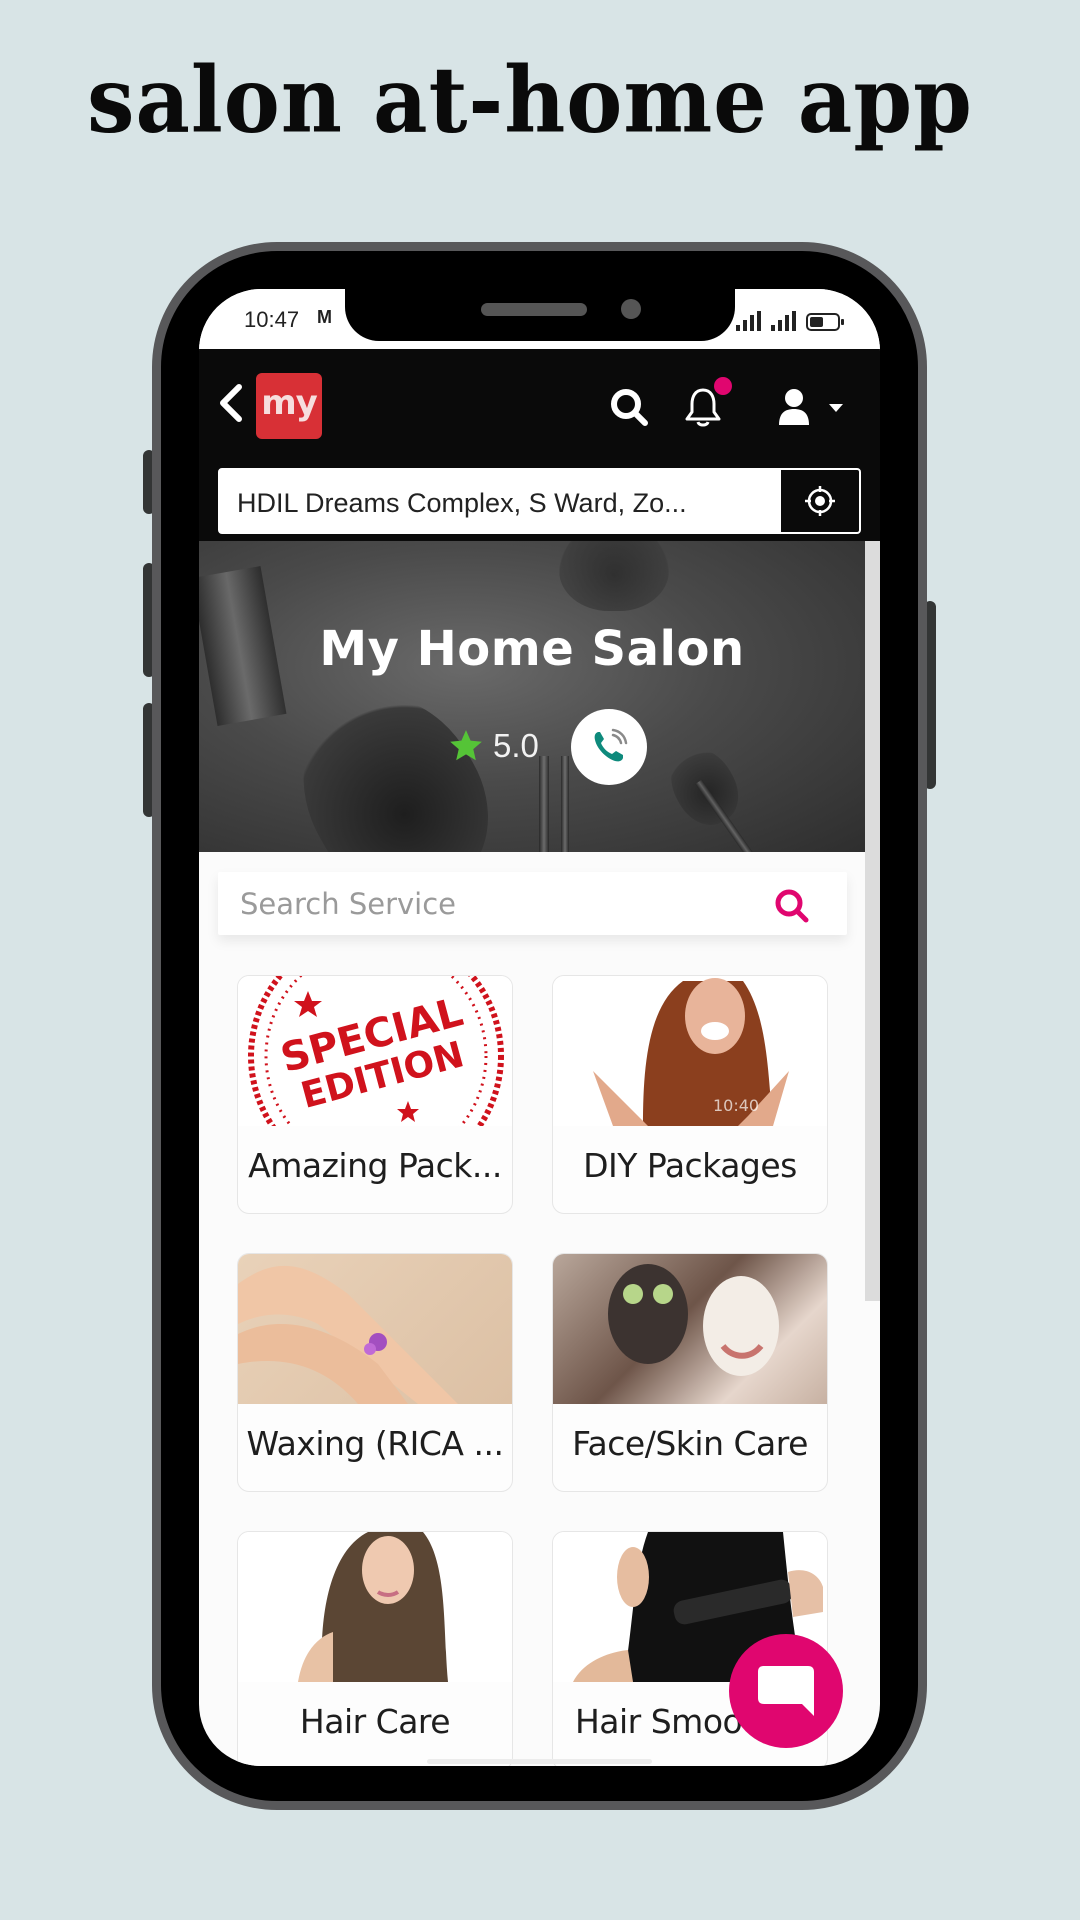  What do you see at coordinates (723, 386) in the screenshot?
I see `notification-badge` at bounding box center [723, 386].